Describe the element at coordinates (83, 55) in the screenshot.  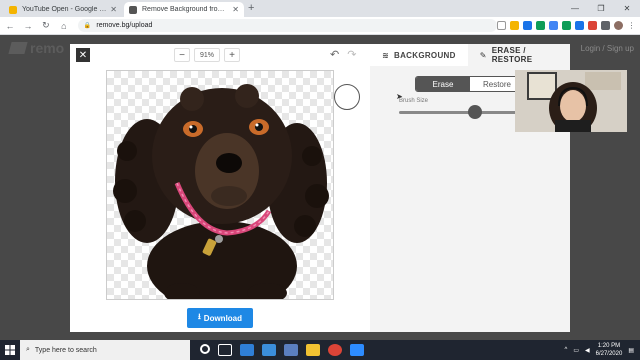
I see `close-editor-button: ✕` at that location.